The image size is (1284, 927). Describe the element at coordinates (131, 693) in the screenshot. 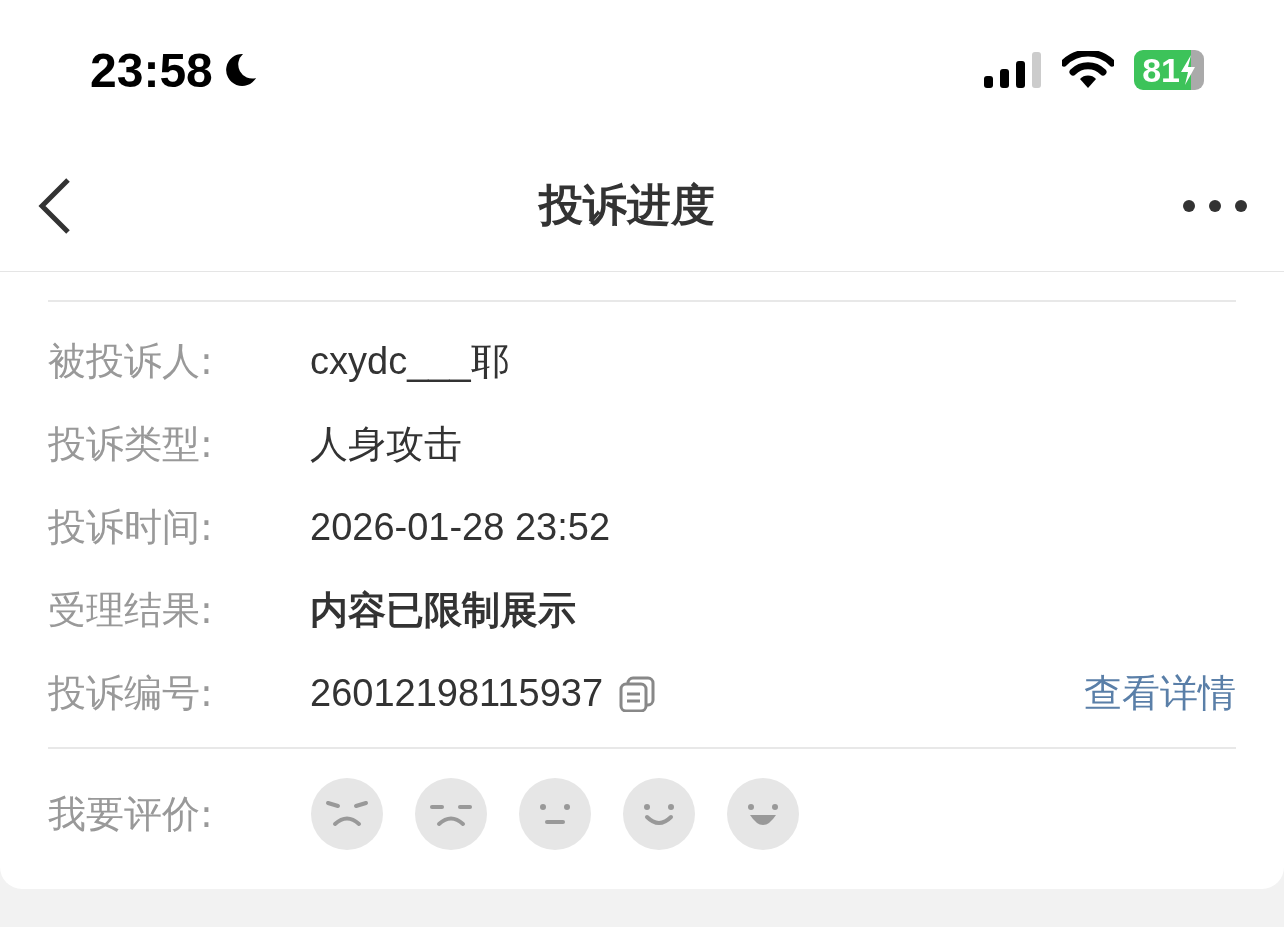

I see `detail-label: 投诉编号:` at that location.